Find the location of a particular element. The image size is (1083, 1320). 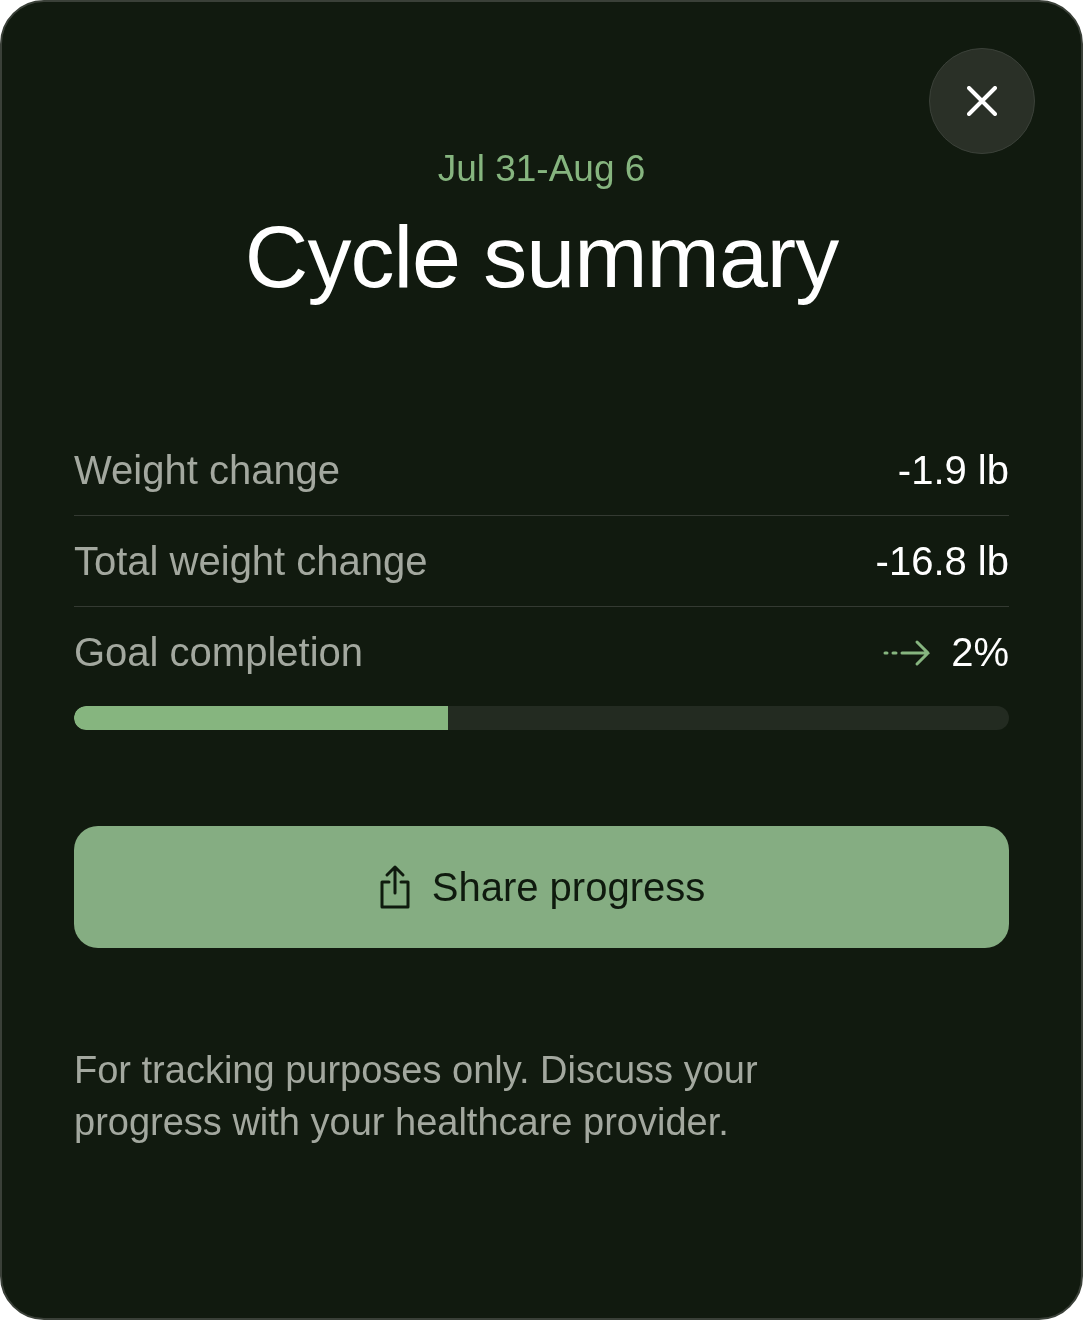

dashed-arrow-icon is located at coordinates (907, 652).